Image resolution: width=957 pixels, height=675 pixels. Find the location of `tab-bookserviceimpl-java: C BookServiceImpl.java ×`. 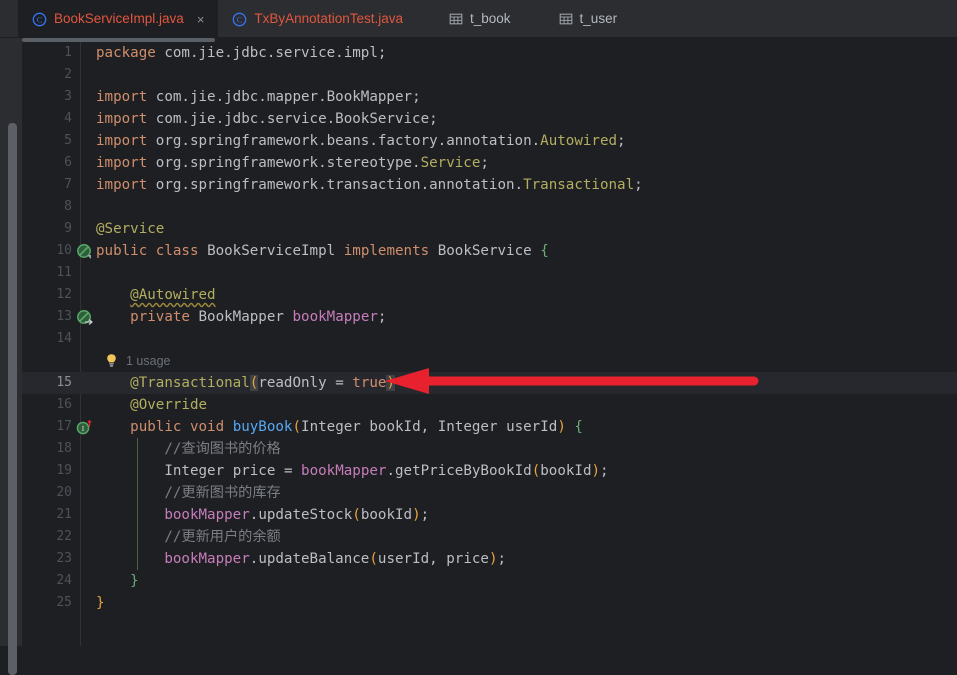

tab-bookserviceimpl-java: C BookServiceImpl.java × is located at coordinates (118, 19).